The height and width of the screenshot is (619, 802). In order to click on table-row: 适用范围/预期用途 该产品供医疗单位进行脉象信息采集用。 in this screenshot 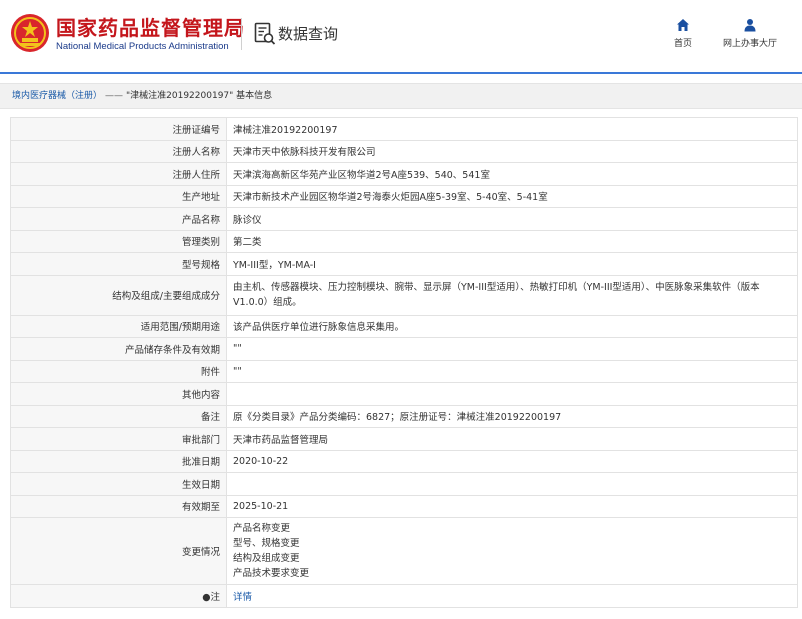, I will do `click(404, 326)`.